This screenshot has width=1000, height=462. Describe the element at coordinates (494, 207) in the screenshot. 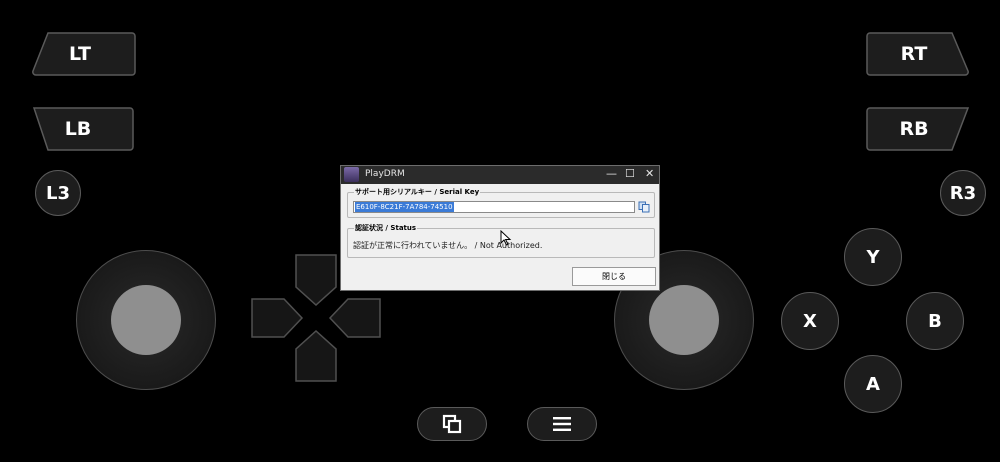

I see `serial-key-field: E610F-8C21F-7A784-74510` at that location.